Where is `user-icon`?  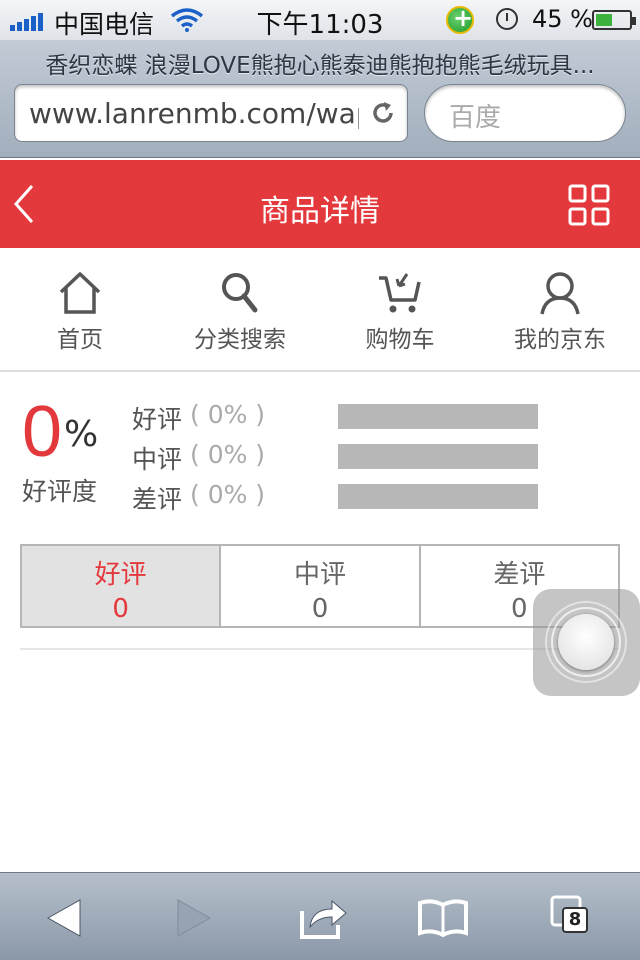 user-icon is located at coordinates (560, 293).